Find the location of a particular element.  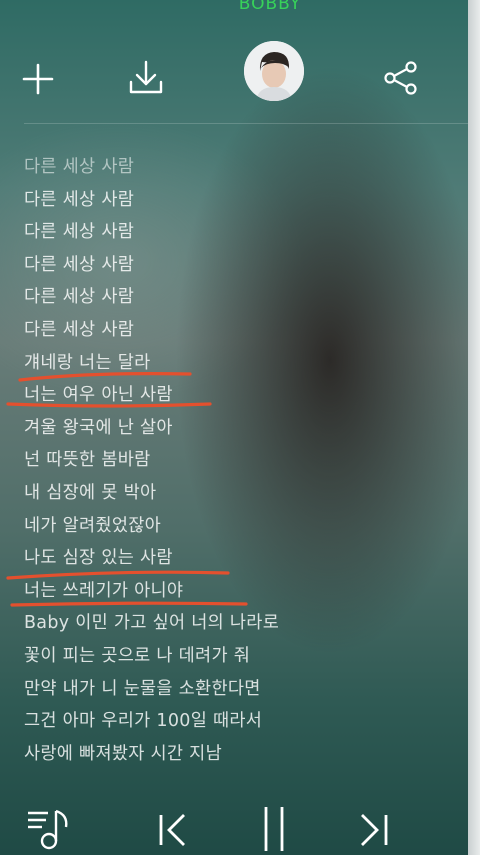

plus-icon is located at coordinates (38, 79).